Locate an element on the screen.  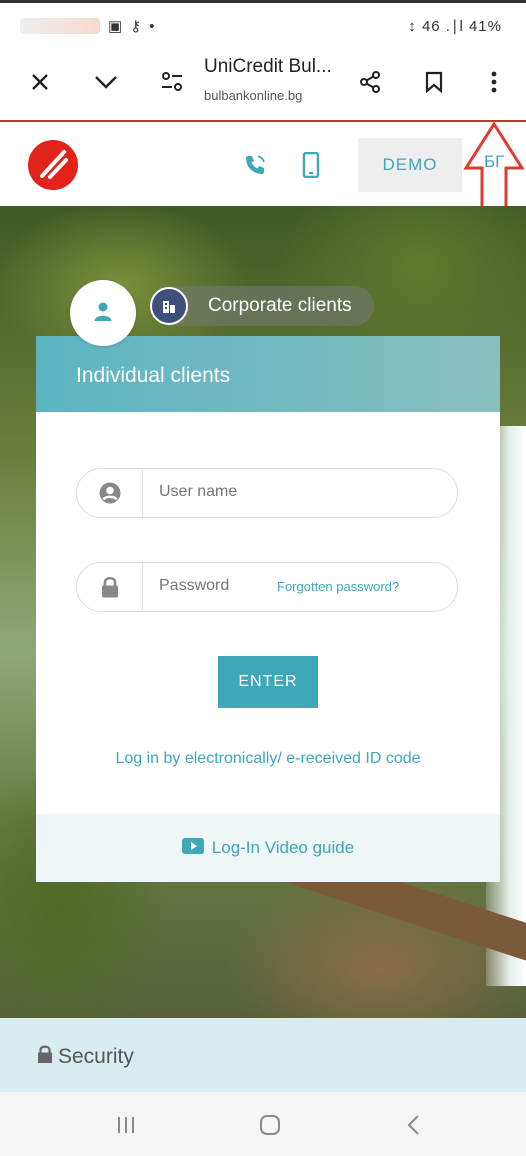
site-header: DEMO БГ is located at coordinates (263, 165).